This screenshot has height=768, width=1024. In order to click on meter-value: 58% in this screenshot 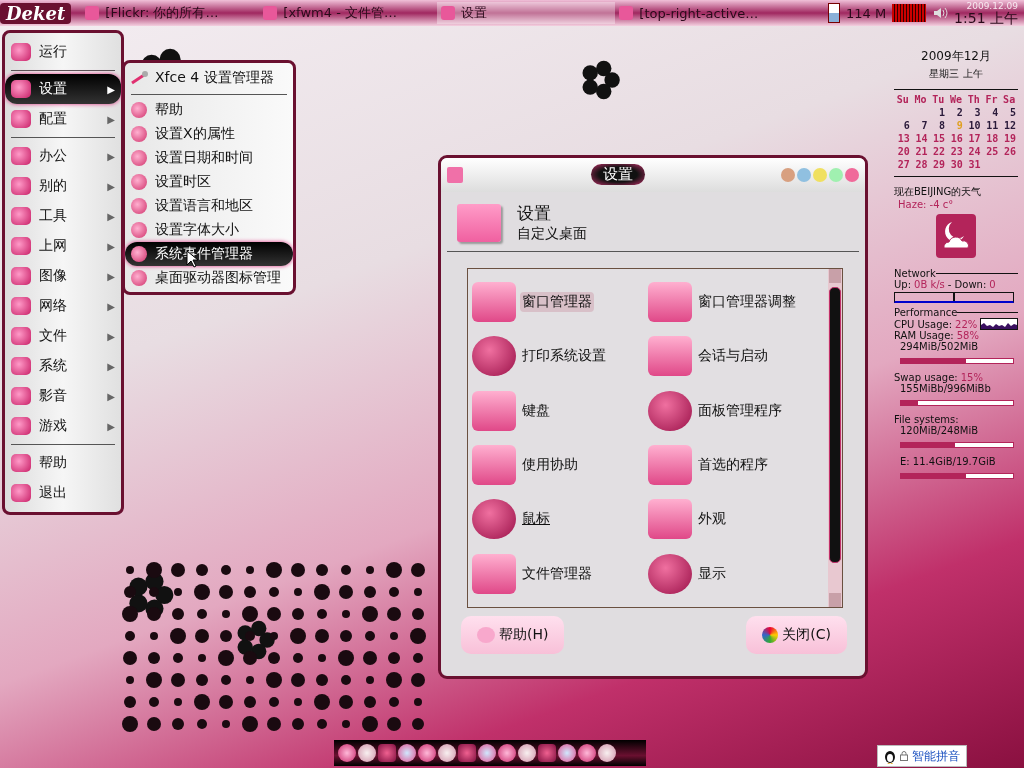, I will do `click(967, 335)`.